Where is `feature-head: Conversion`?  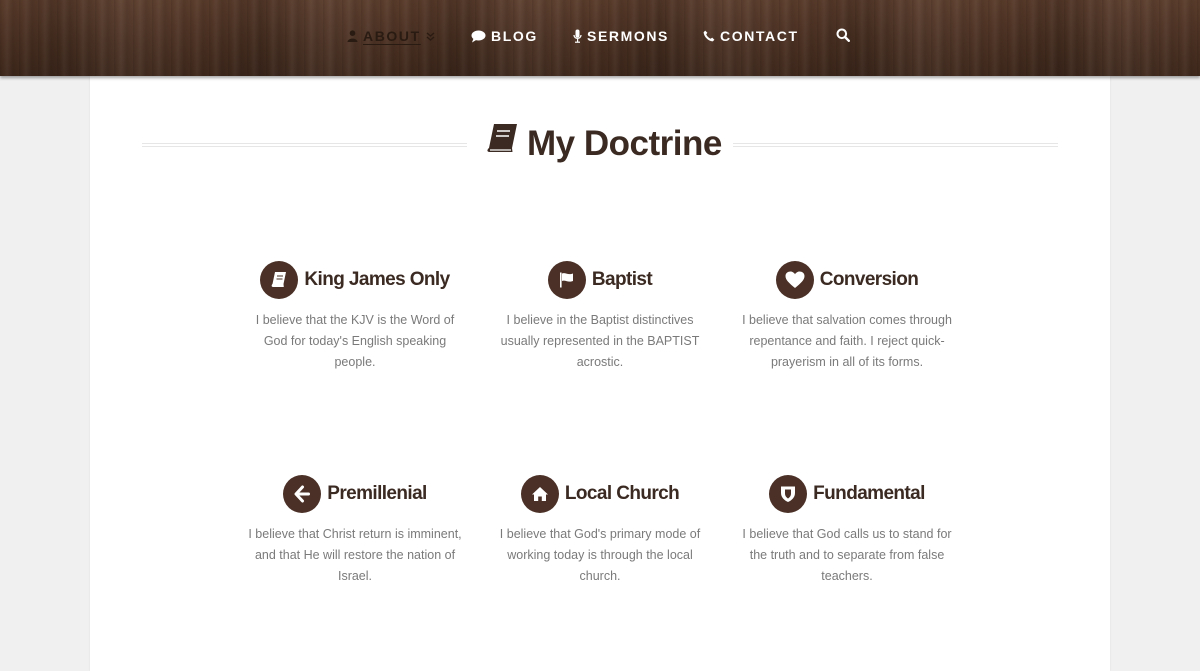
feature-head: Conversion is located at coordinates (847, 280).